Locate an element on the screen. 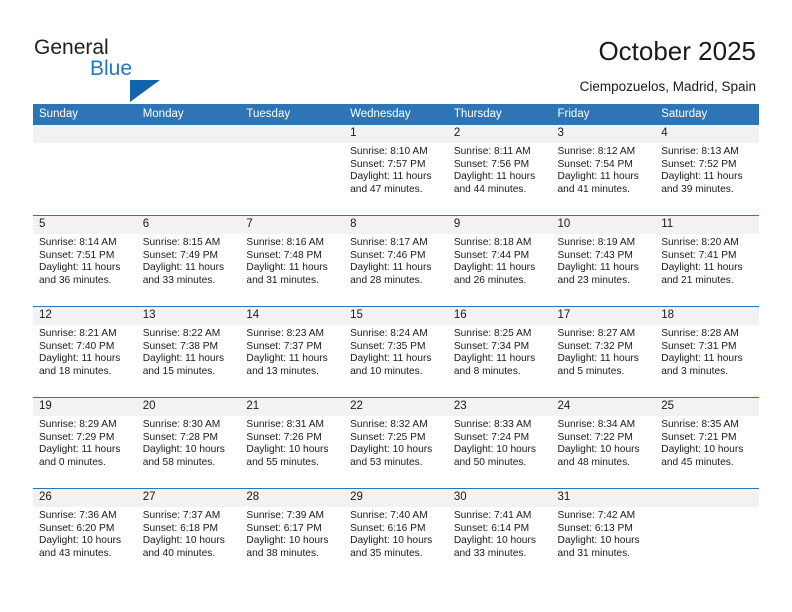 The height and width of the screenshot is (612, 792). day-daylight-line-text: and 33 minutes. is located at coordinates (179, 280).